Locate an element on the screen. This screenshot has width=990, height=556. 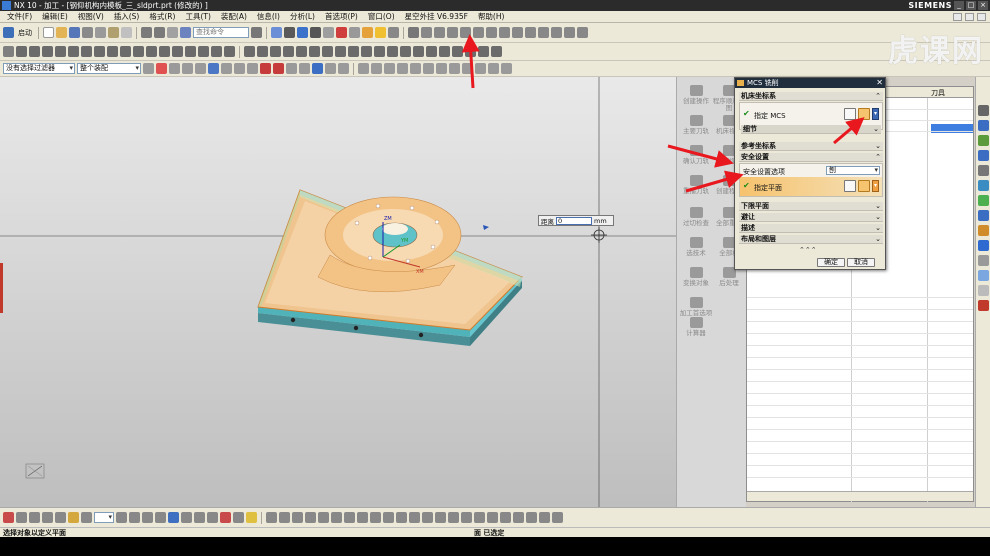
snap-pole-icon is located at coordinates (531, 517).